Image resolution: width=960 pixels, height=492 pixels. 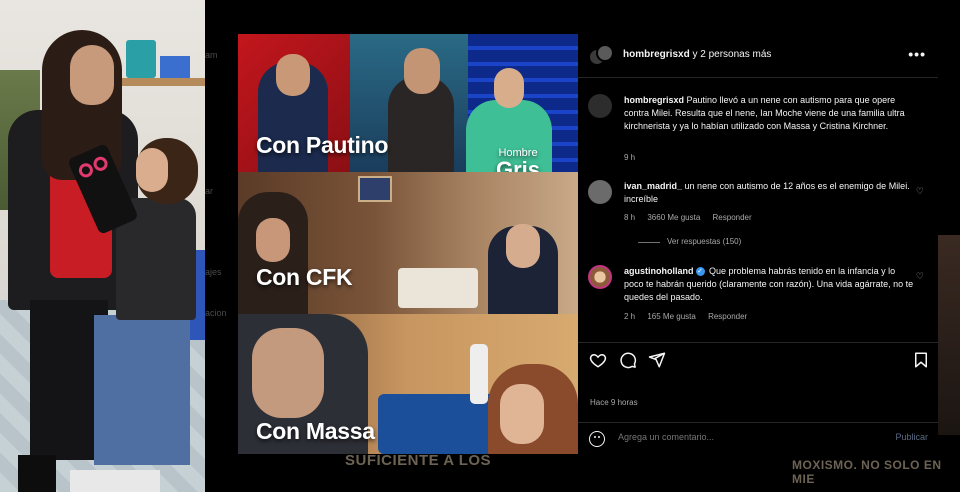 What do you see at coordinates (949, 335) in the screenshot?
I see `bg-video-thumb` at bounding box center [949, 335].